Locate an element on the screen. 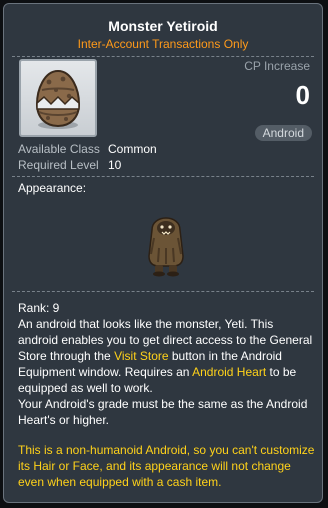 Image resolution: width=328 pixels, height=508 pixels. type-badge: Android is located at coordinates (283, 133).